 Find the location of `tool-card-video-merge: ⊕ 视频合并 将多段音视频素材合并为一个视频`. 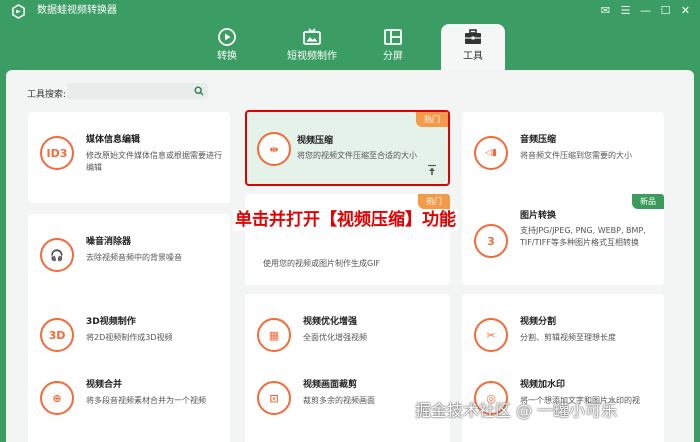

tool-card-video-merge: ⊕ 视频合并 将多段音视频素材合并为一个视频 is located at coordinates (129, 399).